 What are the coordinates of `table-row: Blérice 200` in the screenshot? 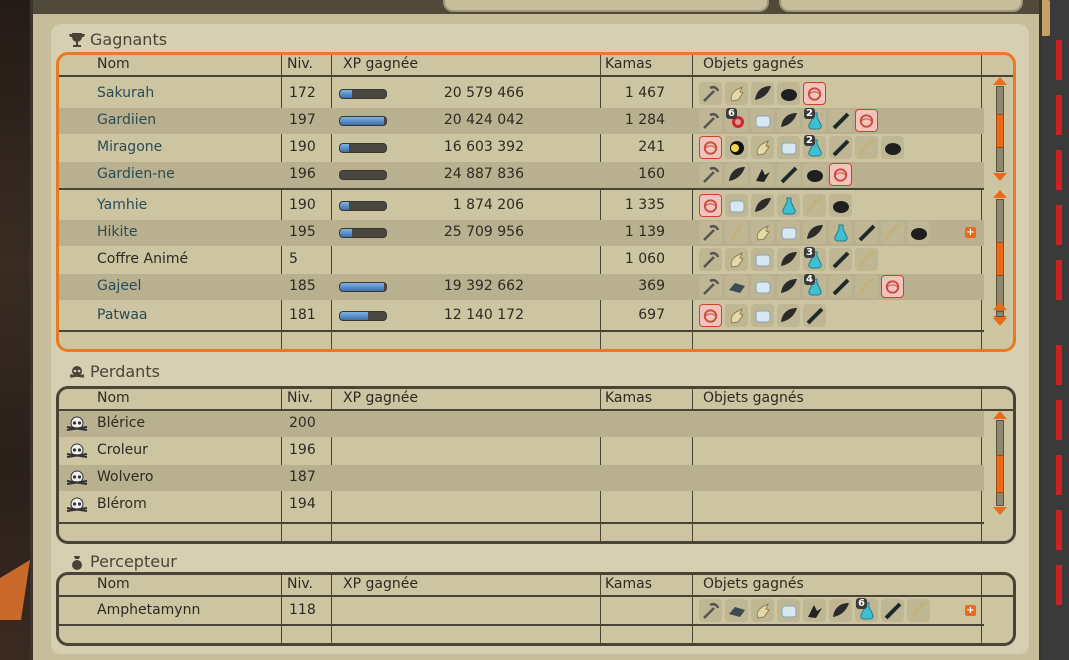 It's located at (521, 424).